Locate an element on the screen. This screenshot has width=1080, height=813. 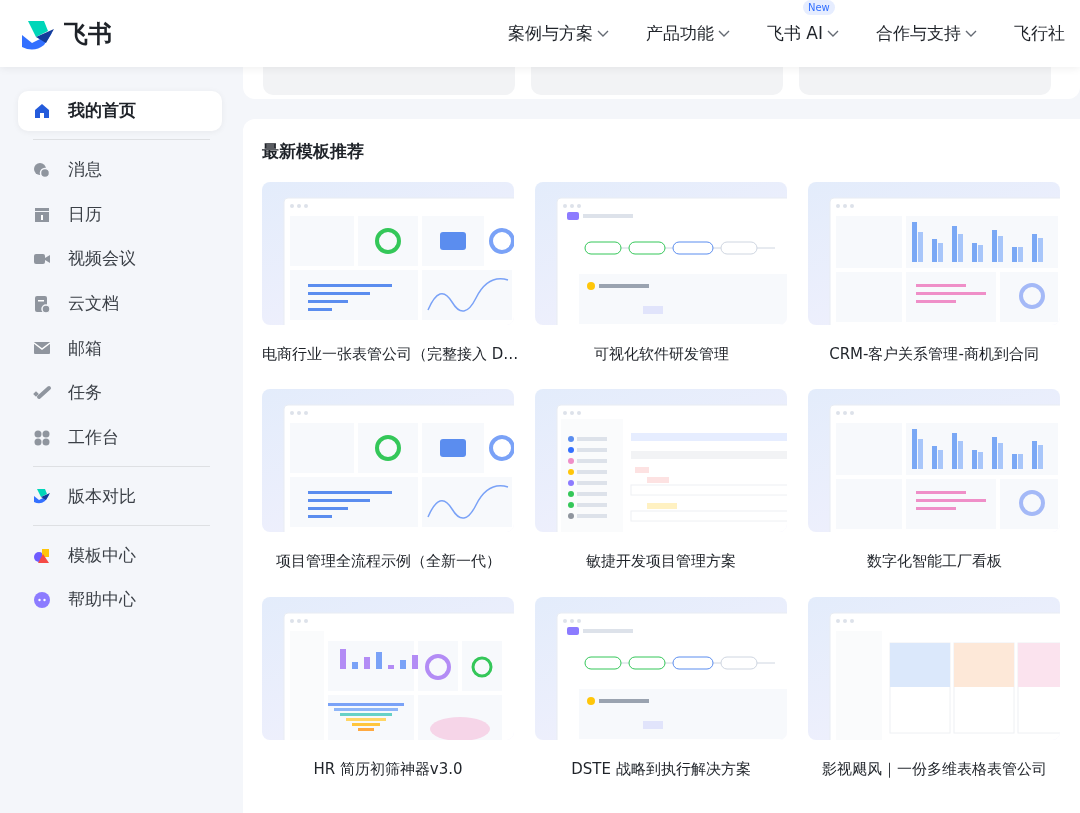
template-title: CRM-客户关系管理-商机到合同 is located at coordinates (934, 353).